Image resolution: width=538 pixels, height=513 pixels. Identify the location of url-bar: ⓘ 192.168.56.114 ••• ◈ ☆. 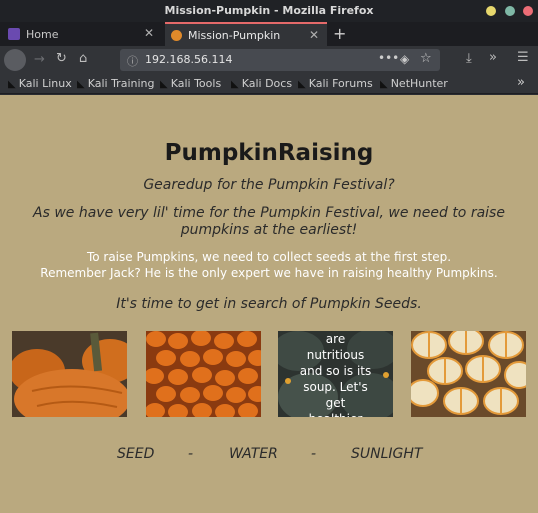
(280, 60).